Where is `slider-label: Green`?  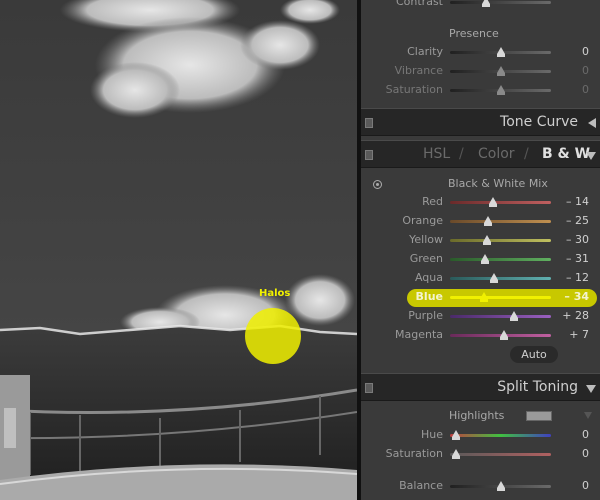 slider-label: Green is located at coordinates (426, 258).